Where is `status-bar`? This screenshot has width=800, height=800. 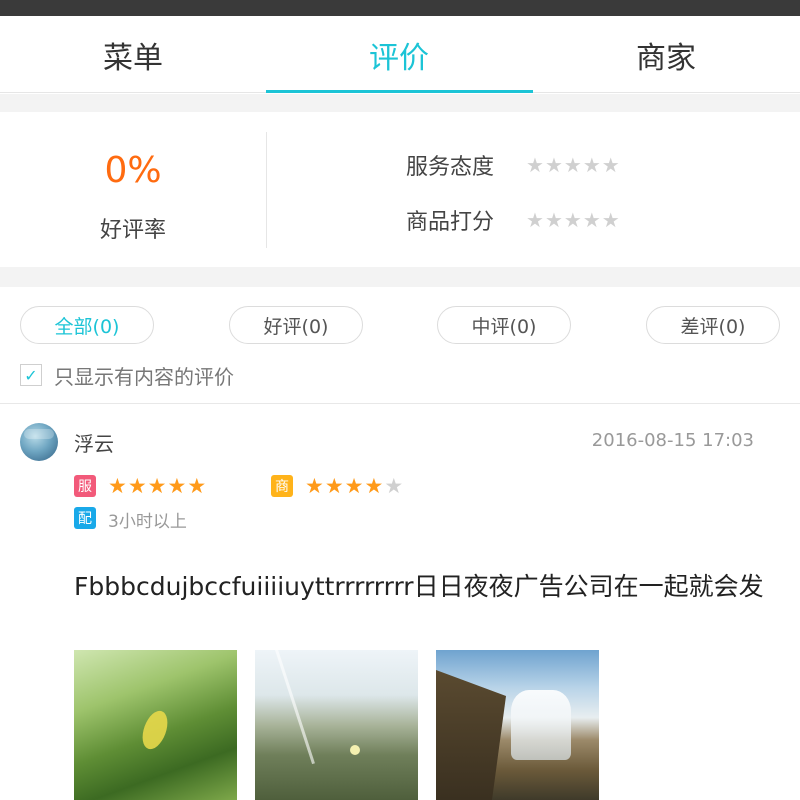 status-bar is located at coordinates (400, 8).